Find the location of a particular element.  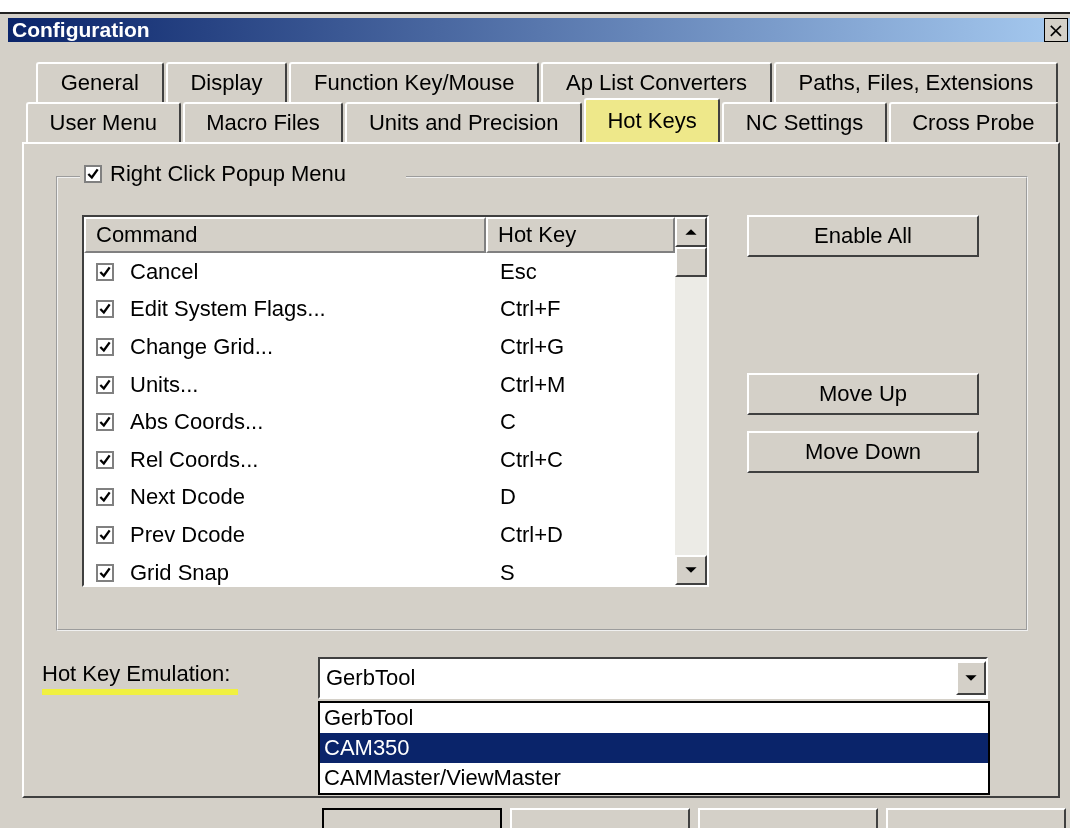

tab: Macro Files is located at coordinates (263, 122).